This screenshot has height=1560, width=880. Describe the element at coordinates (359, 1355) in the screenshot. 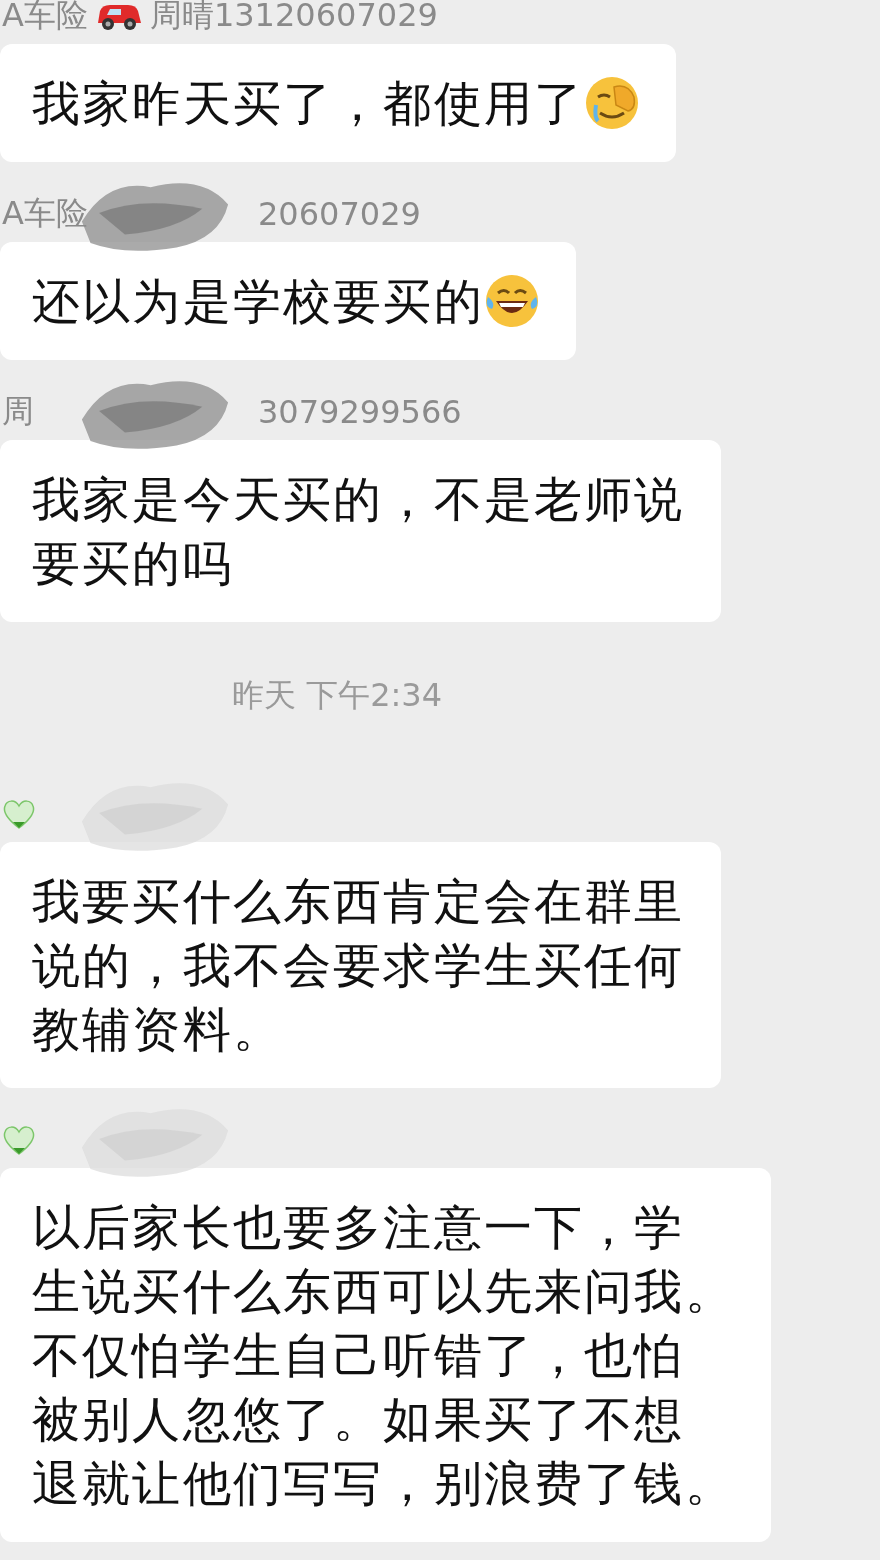

I see `message-line: 不仅怕学生自己听错了，也怕` at that location.